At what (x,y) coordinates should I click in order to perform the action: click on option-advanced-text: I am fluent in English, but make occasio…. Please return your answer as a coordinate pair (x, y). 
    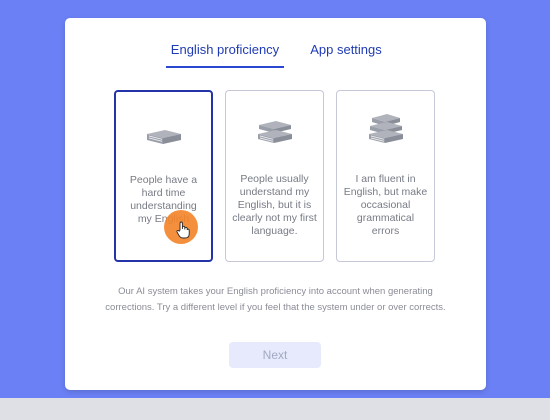
    Looking at the image, I should click on (385, 205).